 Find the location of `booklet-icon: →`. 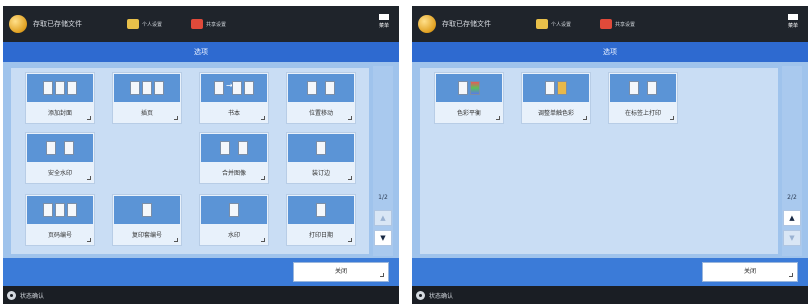

booklet-icon: → is located at coordinates (234, 88).